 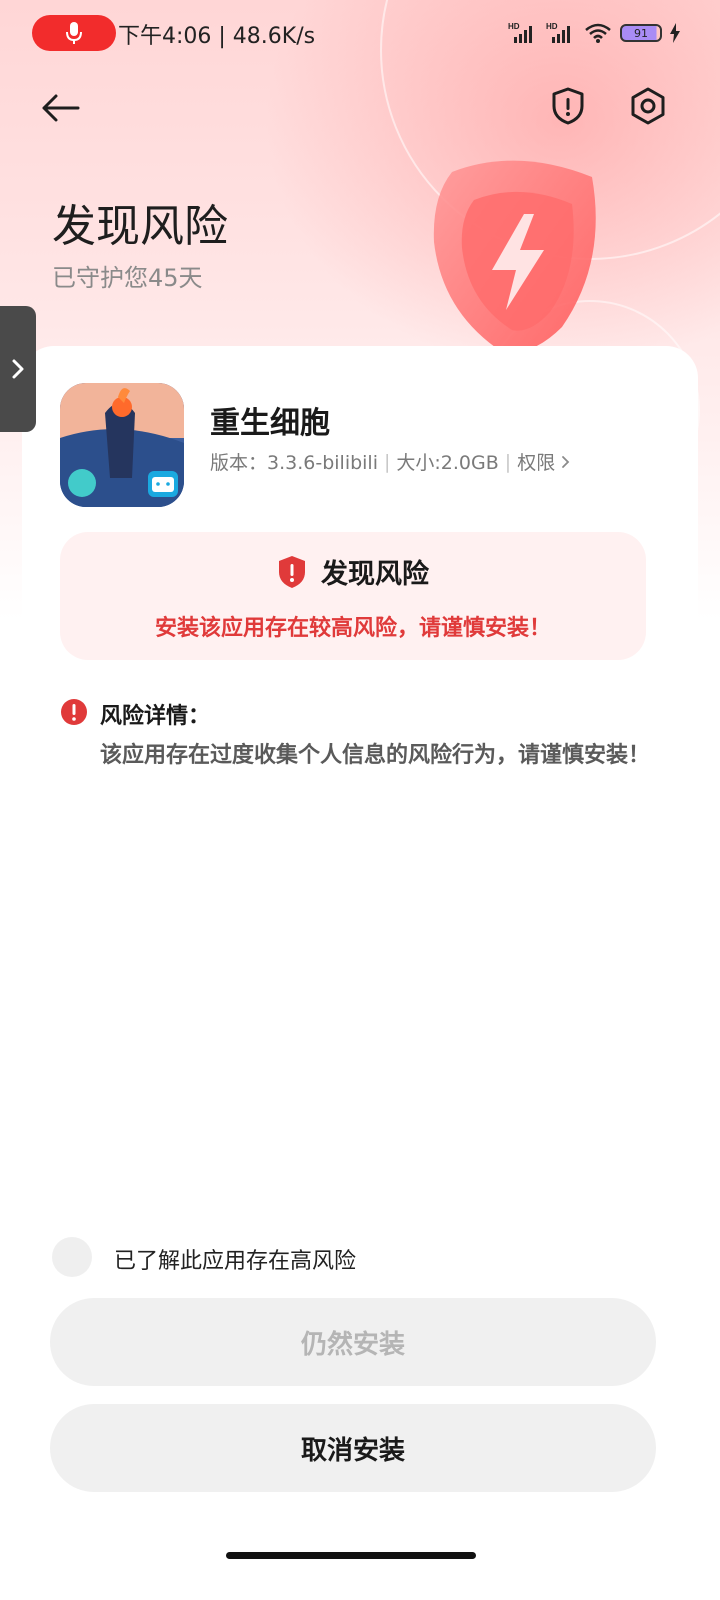 I want to click on recording-indicator, so click(x=74, y=33).